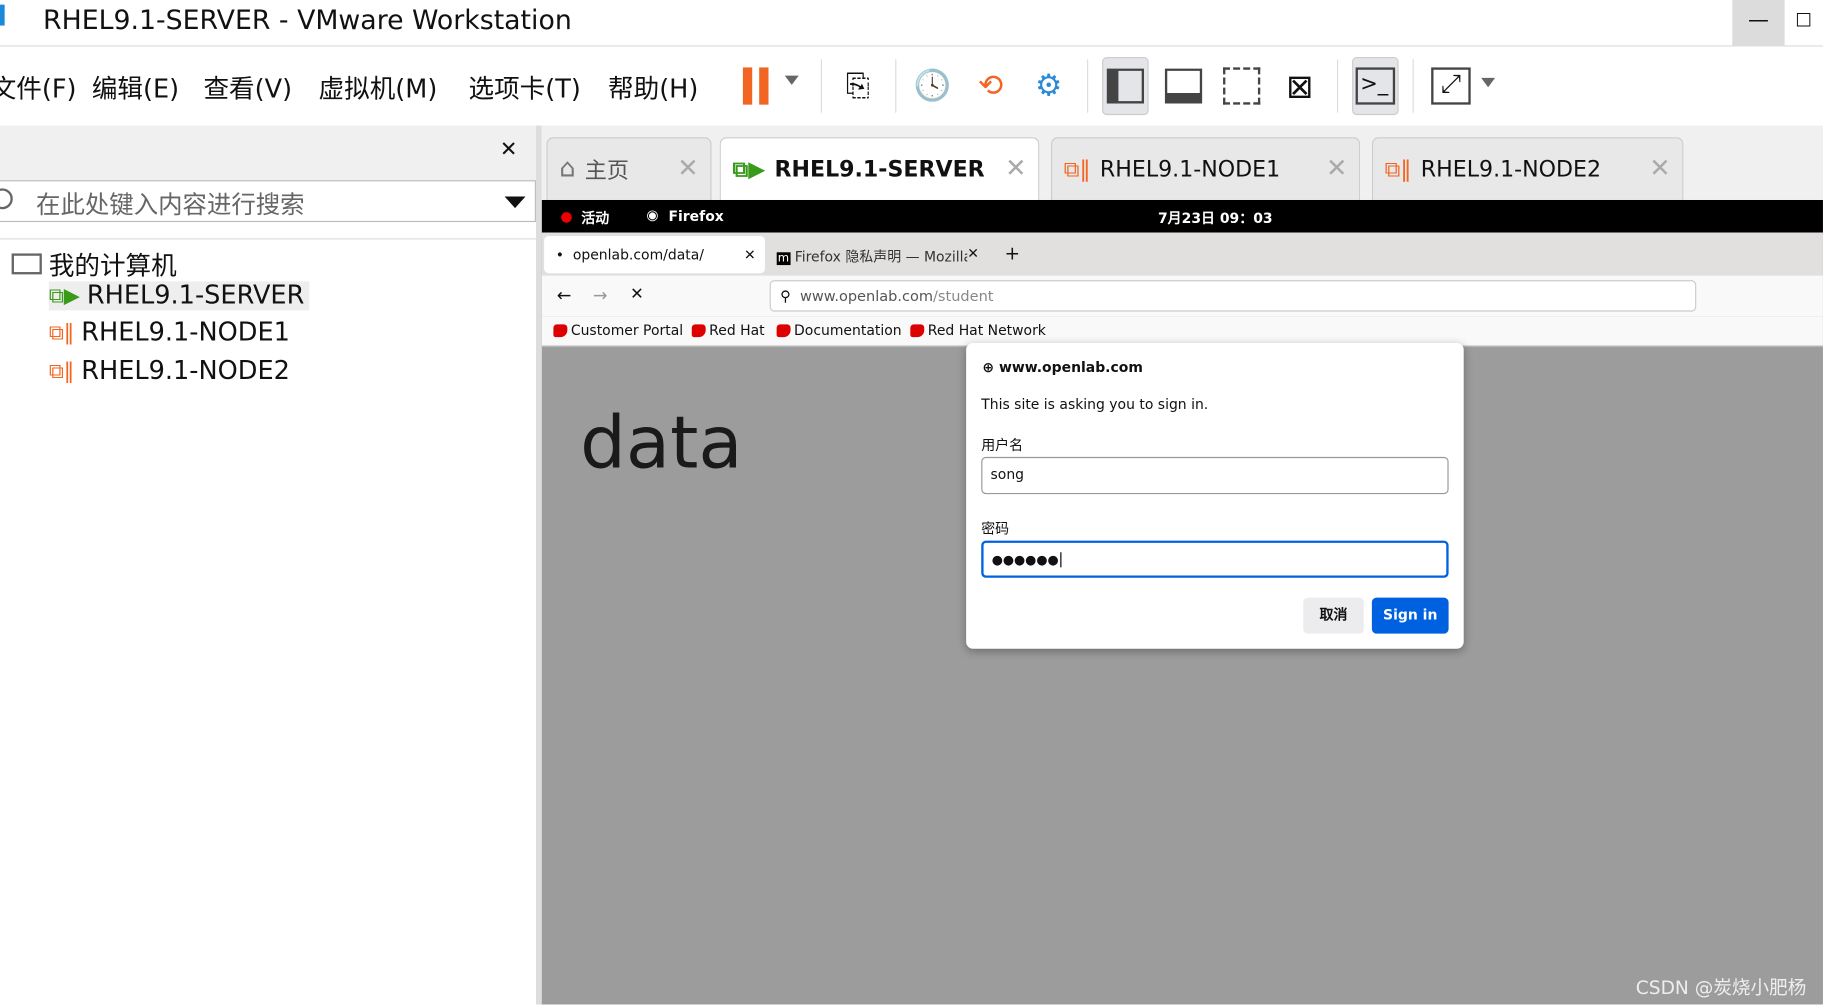 This screenshot has width=1823, height=1005. I want to click on tab-label: 主页, so click(606, 171).